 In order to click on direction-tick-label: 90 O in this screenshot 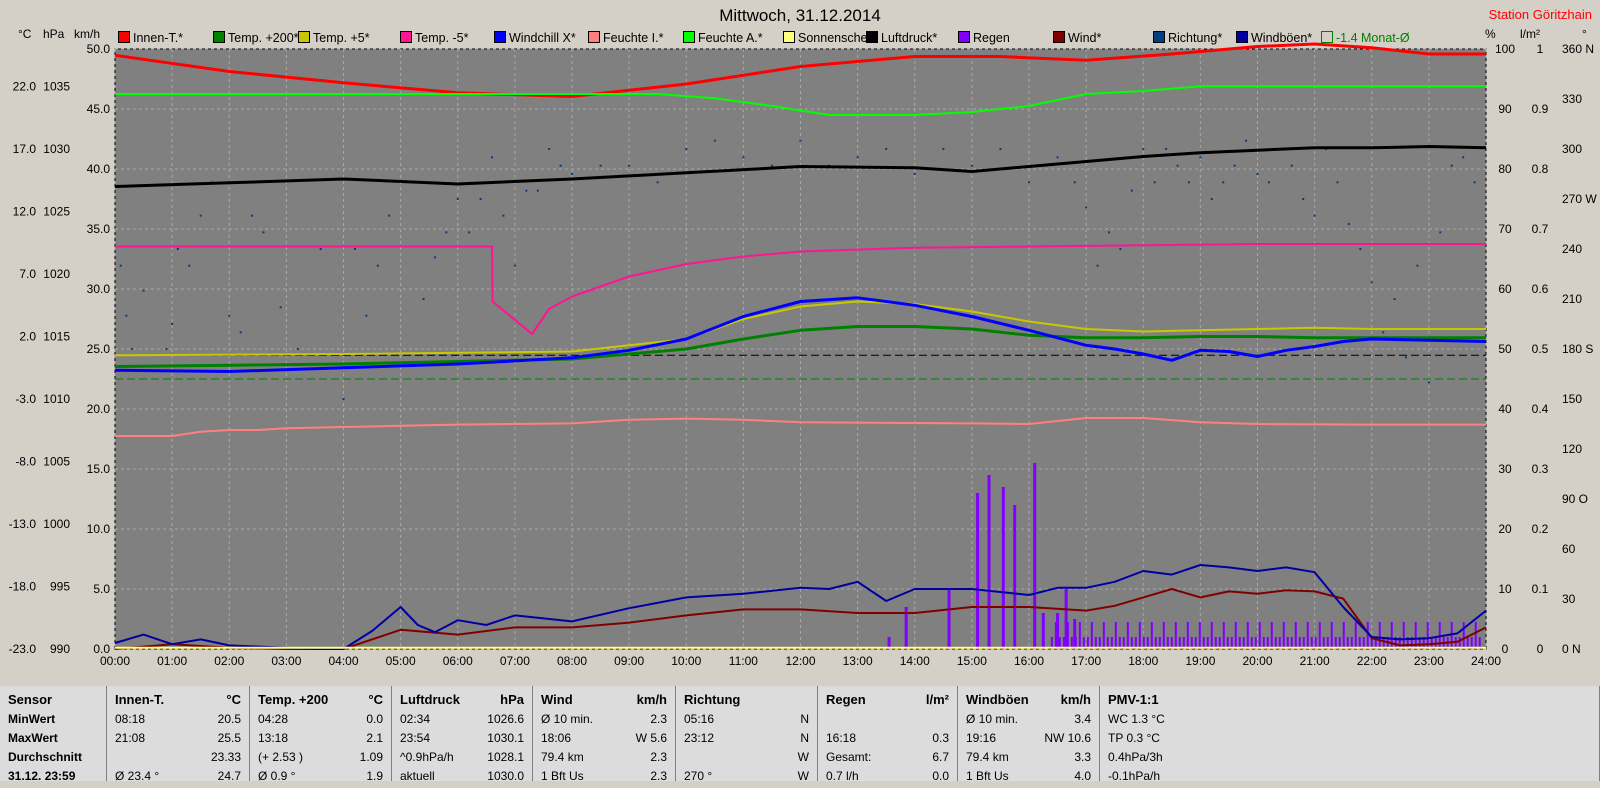, I will do `click(1575, 499)`.